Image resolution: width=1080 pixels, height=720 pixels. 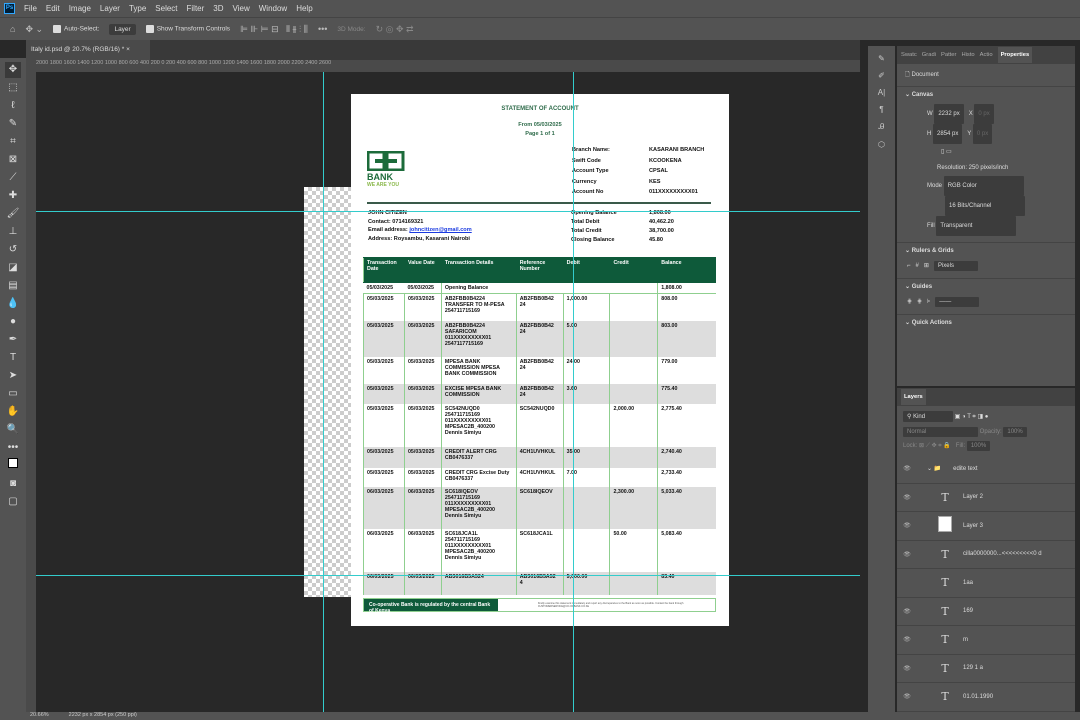 I want to click on eyedropper-tool-icon: ⟋, so click(x=13, y=178).